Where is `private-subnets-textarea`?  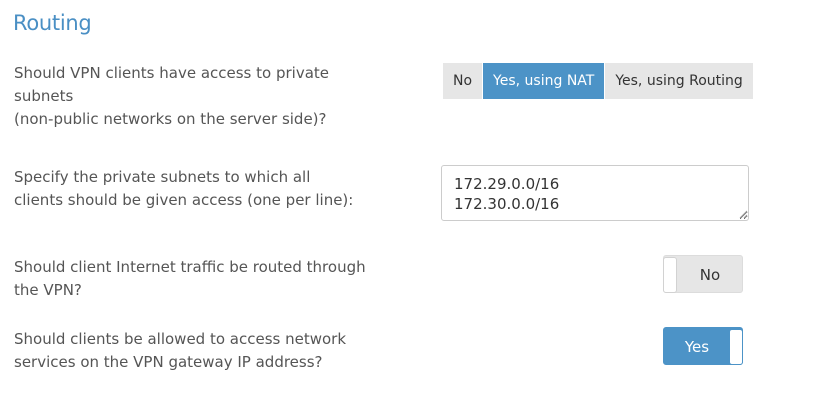 private-subnets-textarea is located at coordinates (595, 193).